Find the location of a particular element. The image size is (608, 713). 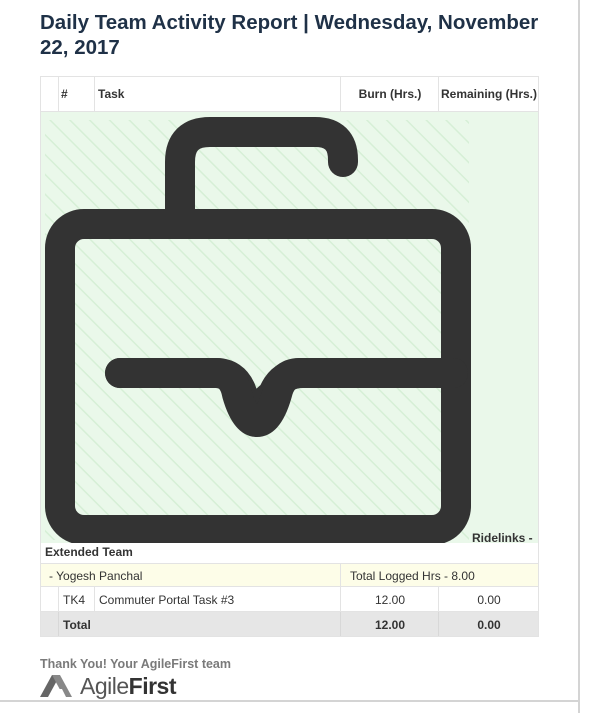

member-name: - Yogesh Panchal is located at coordinates (96, 576).